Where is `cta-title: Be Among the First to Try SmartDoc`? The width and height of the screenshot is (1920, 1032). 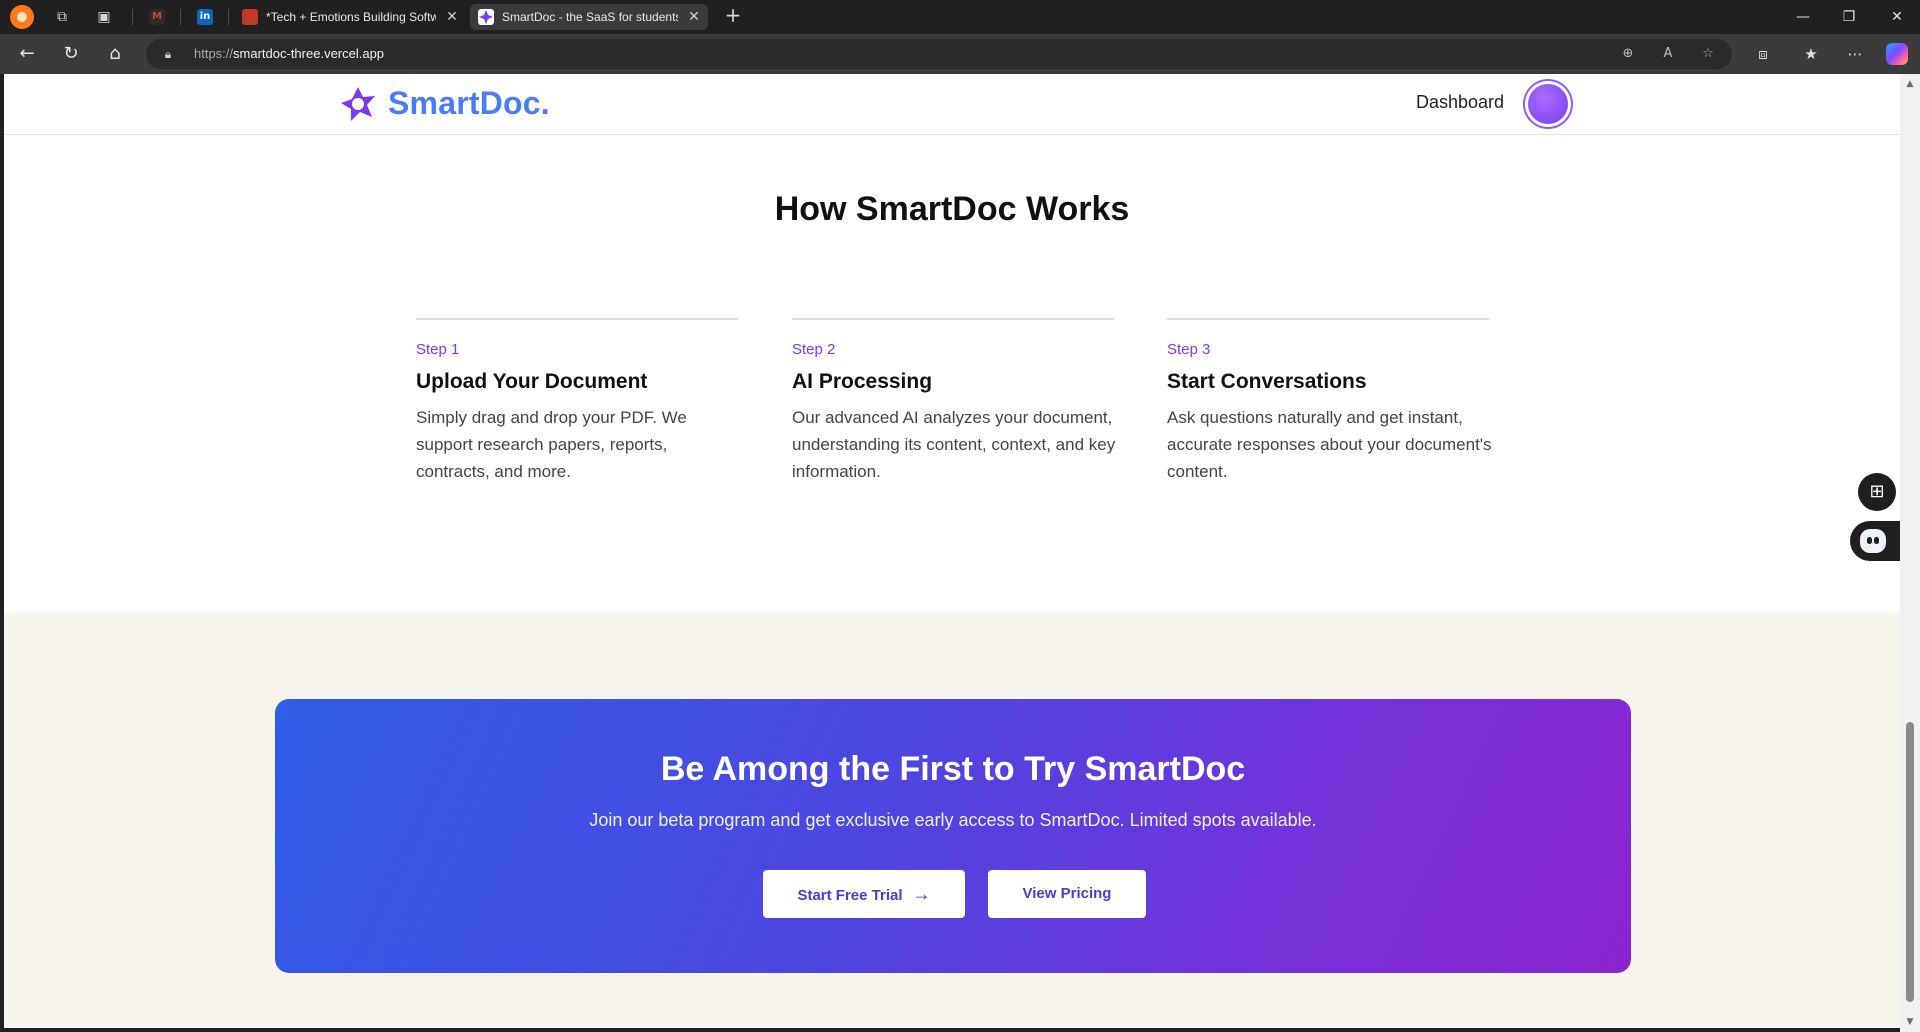
cta-title: Be Among the First to Try SmartDoc is located at coordinates (953, 769).